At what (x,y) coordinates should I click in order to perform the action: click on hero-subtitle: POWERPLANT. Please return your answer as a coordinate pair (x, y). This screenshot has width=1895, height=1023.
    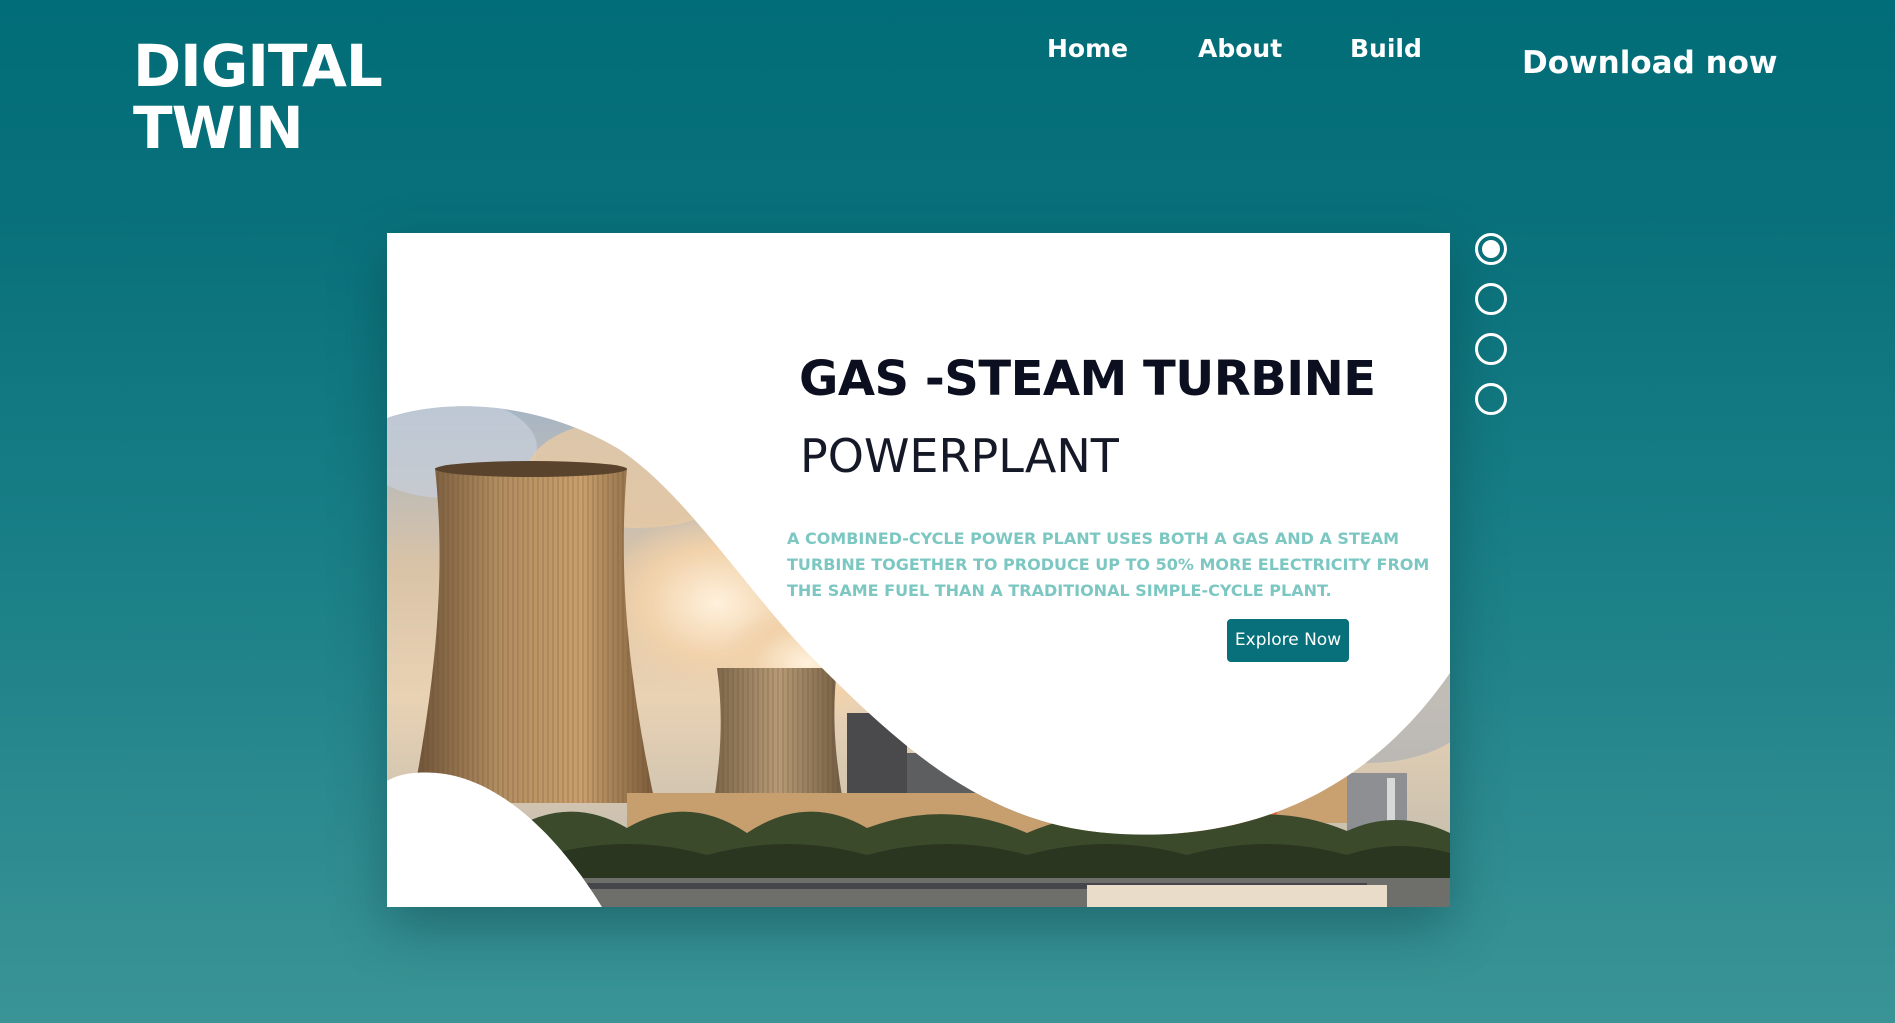
    Looking at the image, I should click on (959, 456).